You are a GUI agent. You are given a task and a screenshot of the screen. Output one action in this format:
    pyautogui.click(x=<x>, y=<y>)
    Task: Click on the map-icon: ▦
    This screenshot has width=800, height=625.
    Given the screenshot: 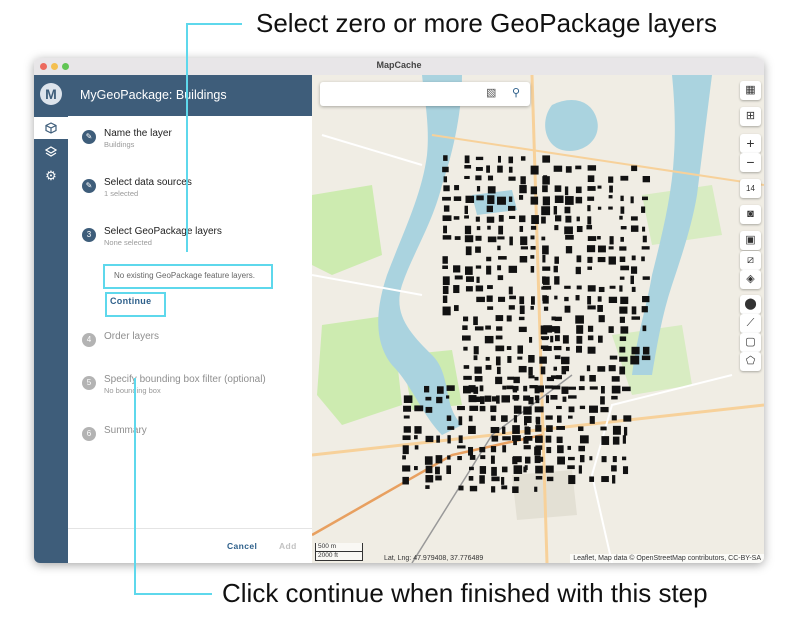 What is the action you would take?
    pyautogui.click(x=750, y=90)
    